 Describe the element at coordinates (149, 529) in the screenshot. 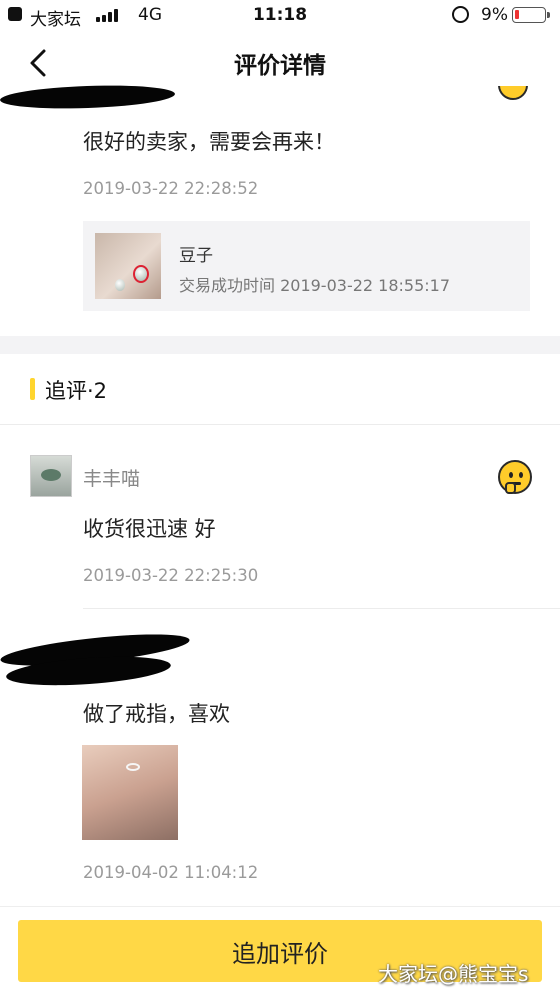

I see `follow-up-content: 收货很迅速 好` at that location.